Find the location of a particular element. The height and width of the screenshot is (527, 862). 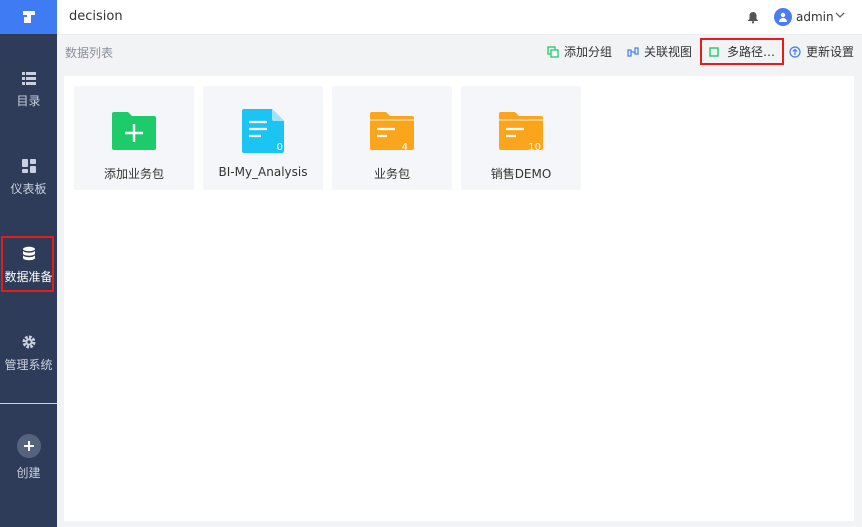

add-group-button: 添加分组 is located at coordinates (579, 51).